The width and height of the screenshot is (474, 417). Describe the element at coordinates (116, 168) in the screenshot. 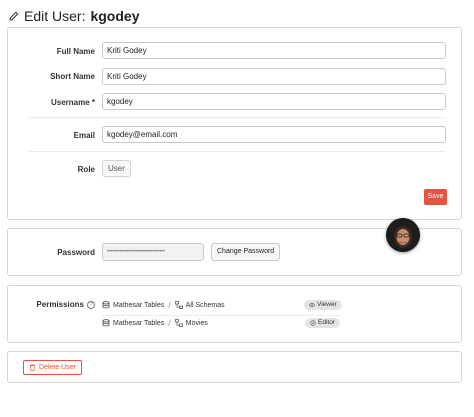

I see `role-value: User` at that location.